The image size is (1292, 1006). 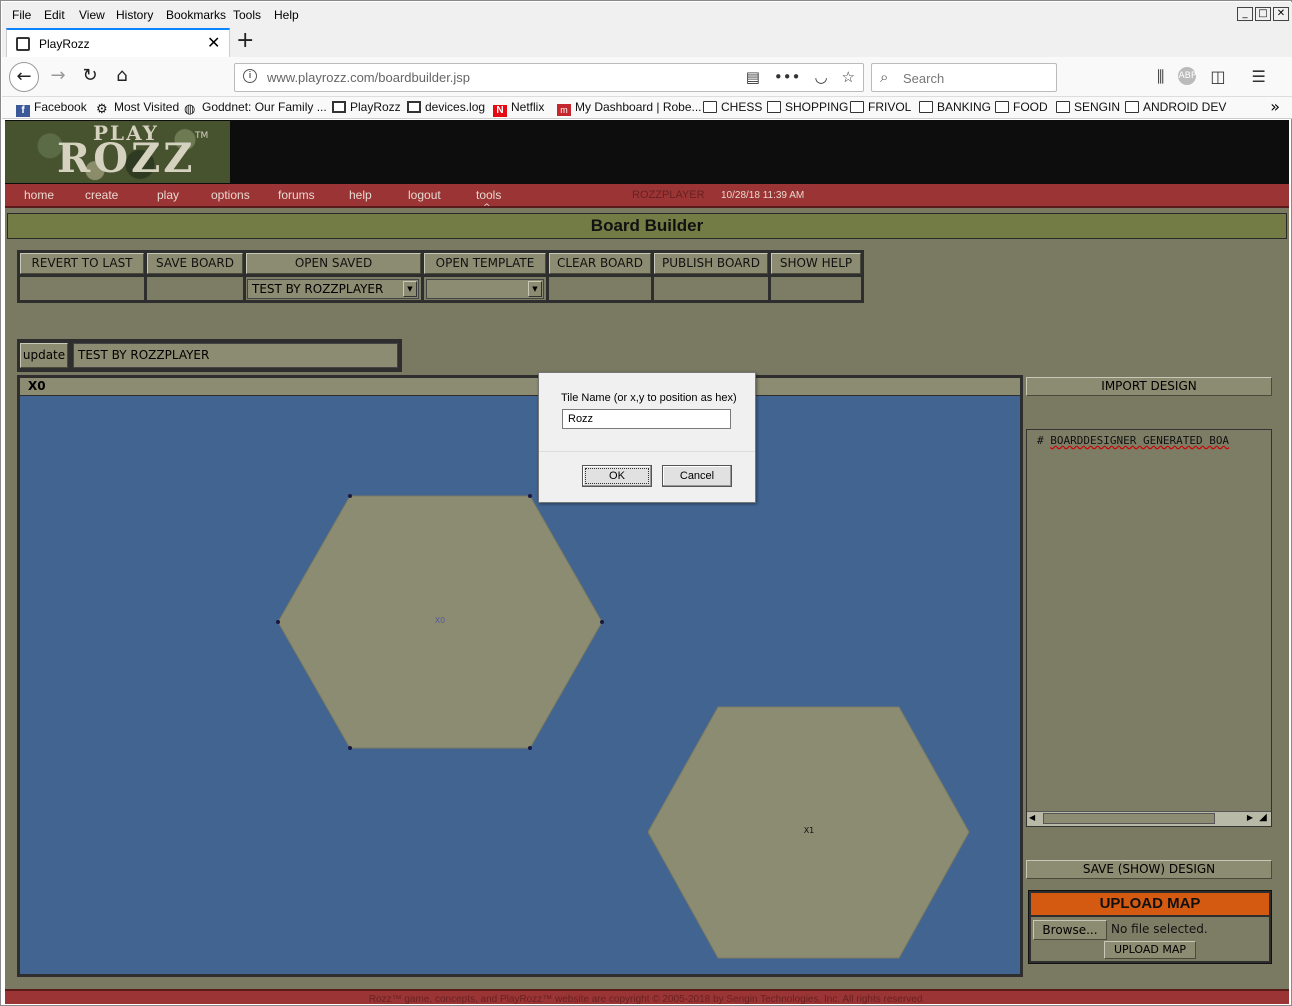 I want to click on bookmark-folder-banking: BANKING, so click(x=955, y=107).